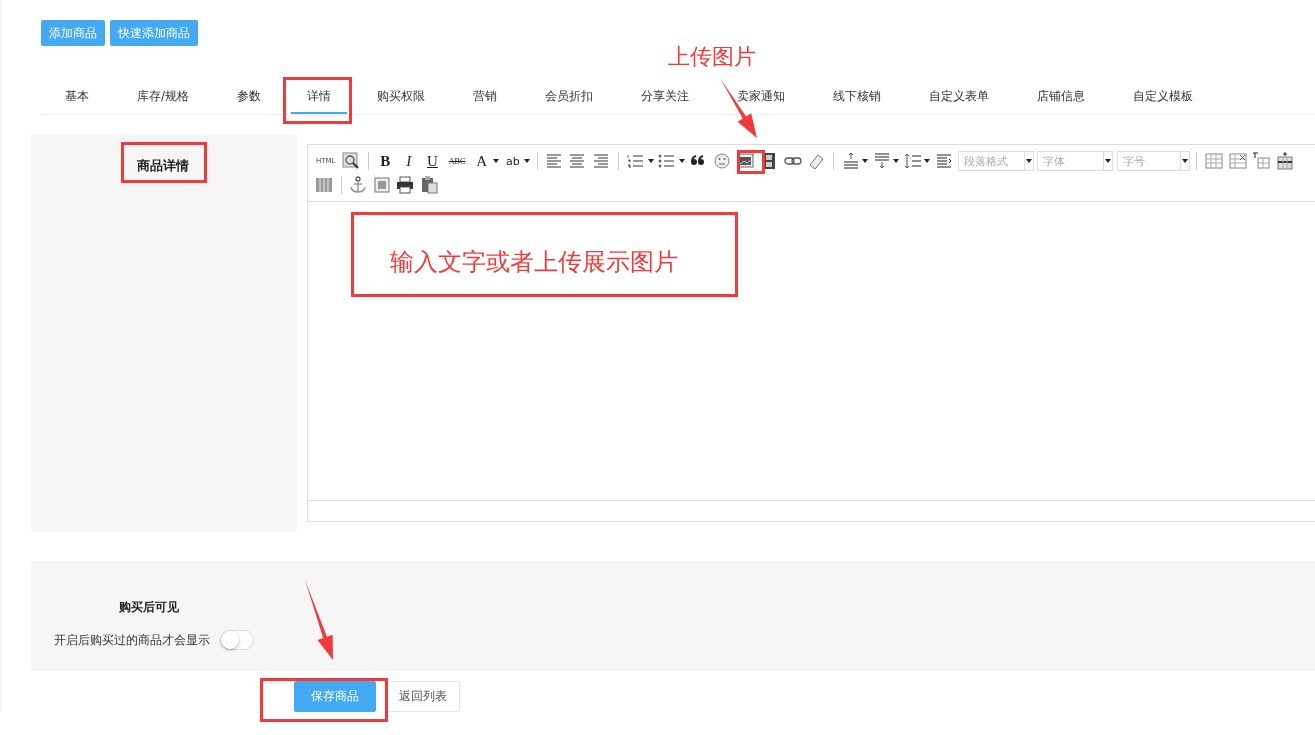 This screenshot has height=735, width=1315. I want to click on tab: 自定义表单, so click(959, 94).